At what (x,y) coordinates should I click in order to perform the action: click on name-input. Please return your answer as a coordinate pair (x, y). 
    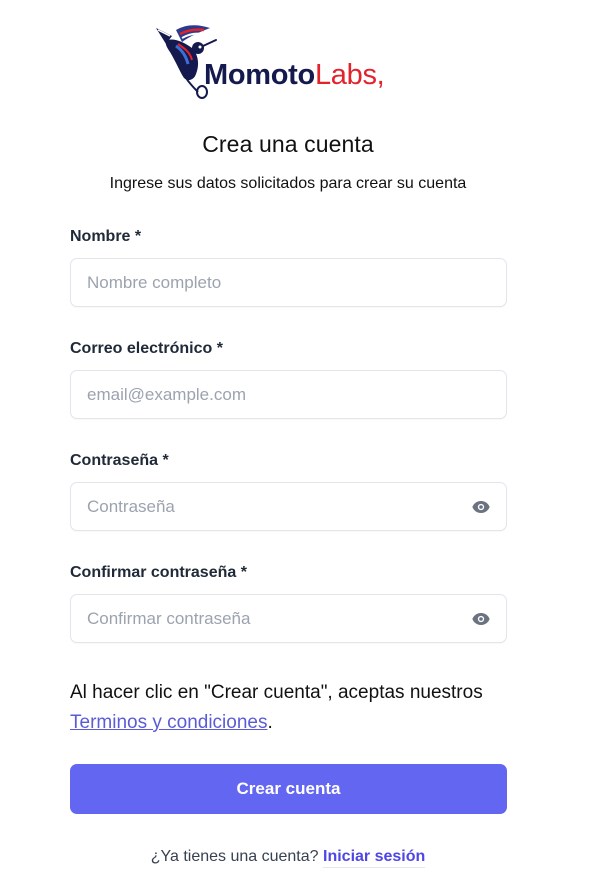
    Looking at the image, I should click on (288, 282).